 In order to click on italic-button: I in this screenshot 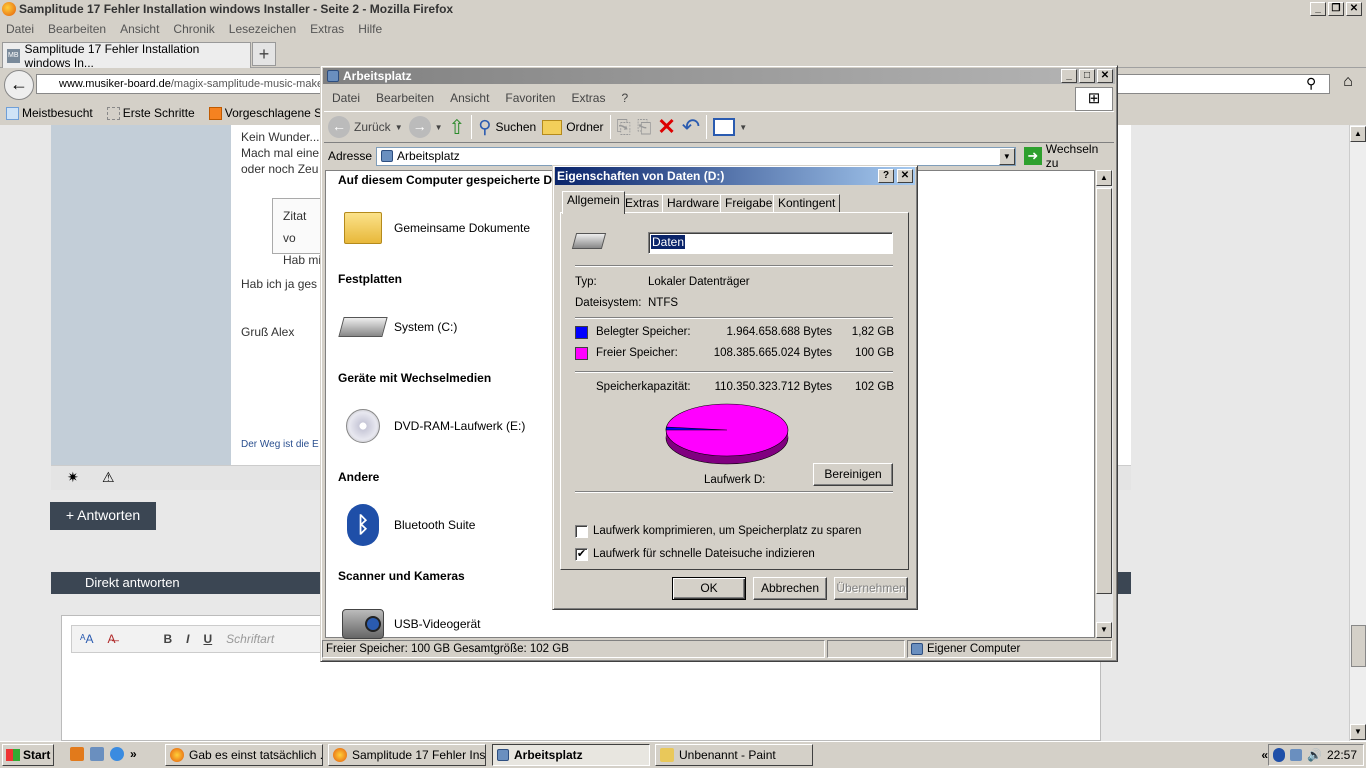, I will do `click(187, 639)`.